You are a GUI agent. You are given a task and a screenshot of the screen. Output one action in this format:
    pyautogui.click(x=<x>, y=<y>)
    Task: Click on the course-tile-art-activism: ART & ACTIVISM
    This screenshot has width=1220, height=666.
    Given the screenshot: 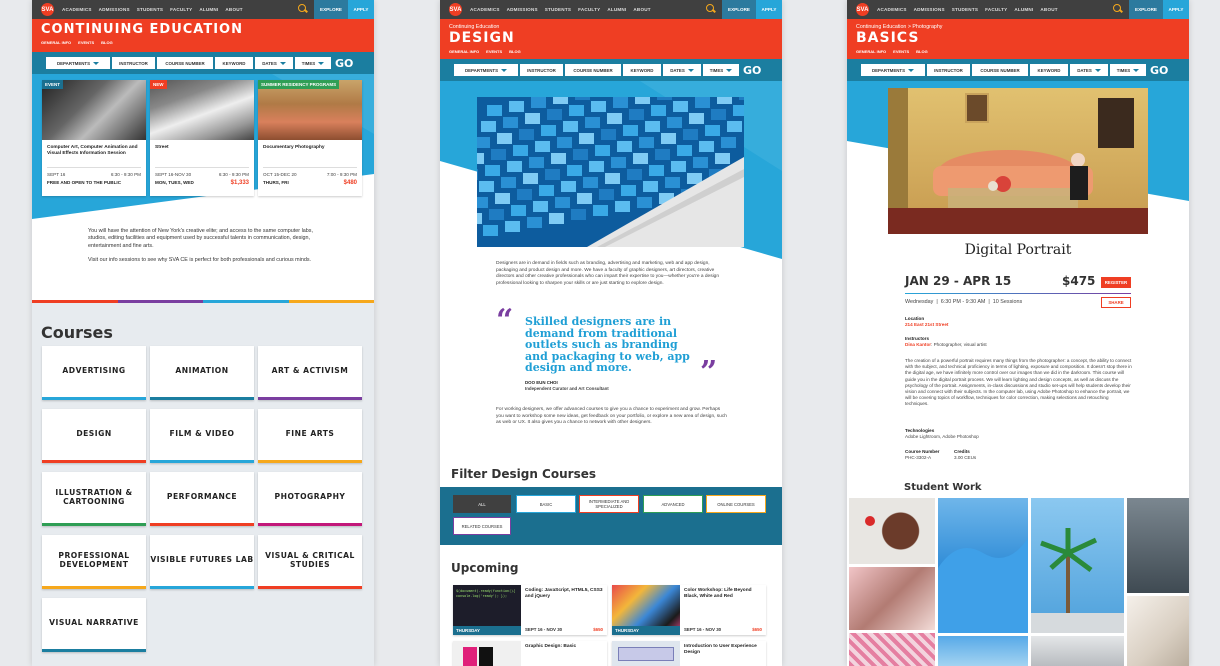 What is the action you would take?
    pyautogui.click(x=310, y=373)
    